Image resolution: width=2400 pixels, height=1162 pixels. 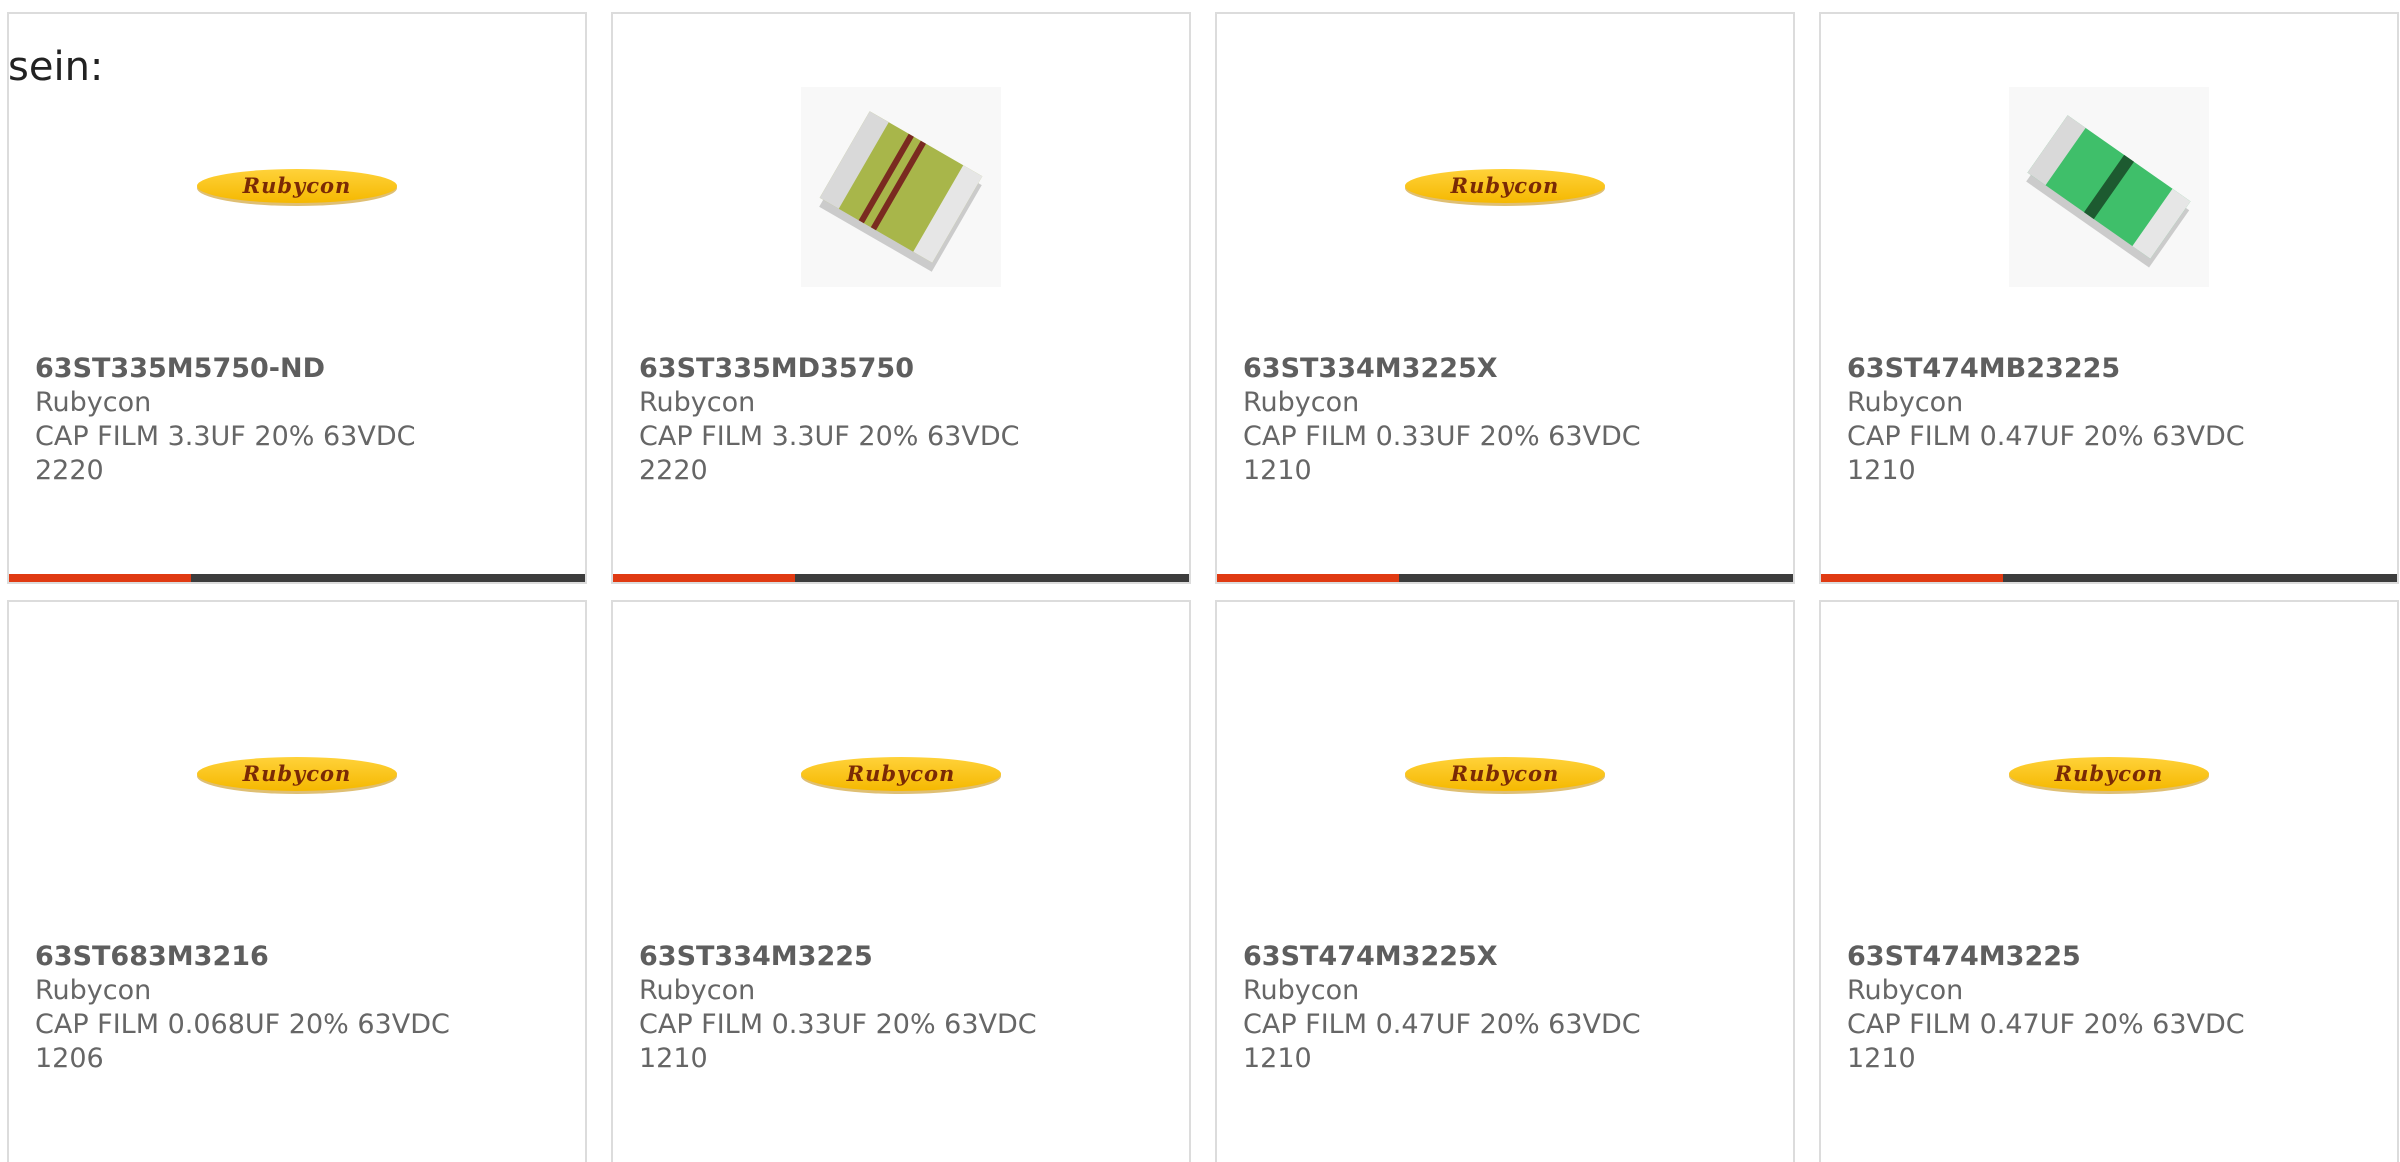 What do you see at coordinates (2112, 369) in the screenshot?
I see `part-number-link: 63ST474MB23225` at bounding box center [2112, 369].